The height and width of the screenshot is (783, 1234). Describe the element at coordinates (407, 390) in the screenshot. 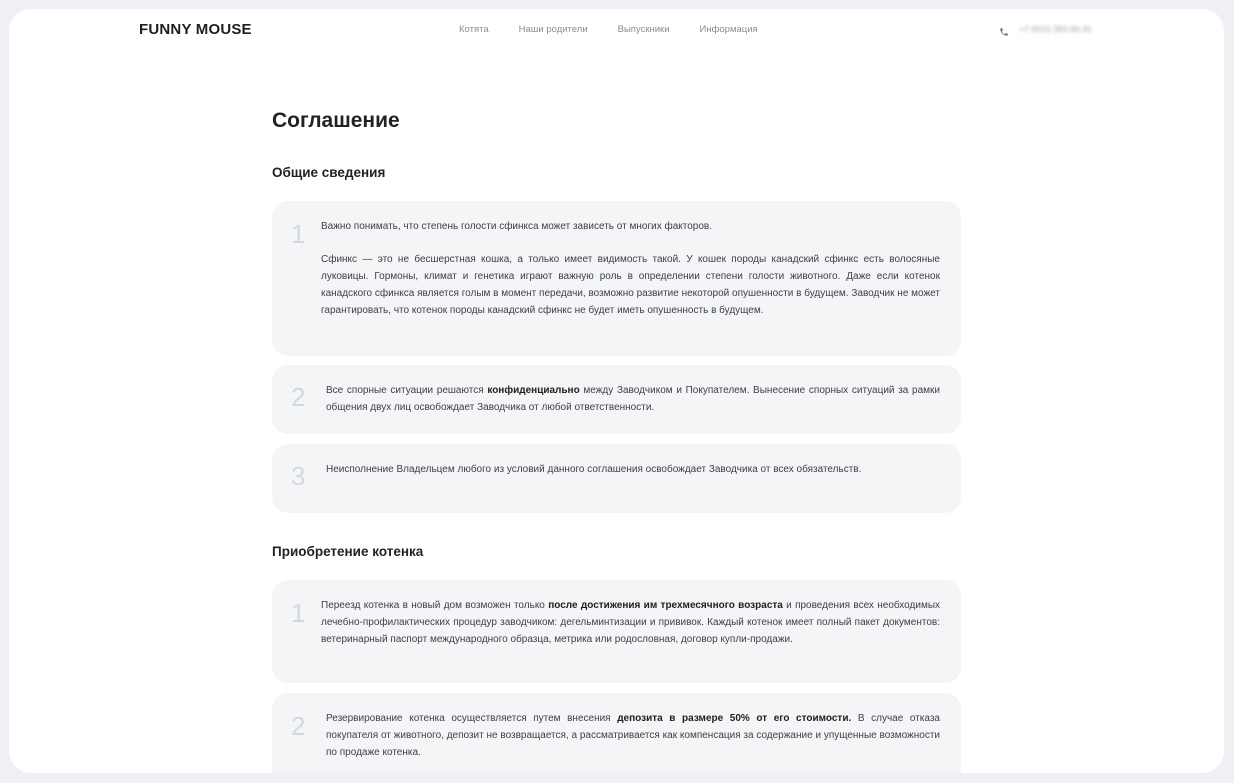

I see `card-text-part: Все спорные ситуации решаются` at that location.